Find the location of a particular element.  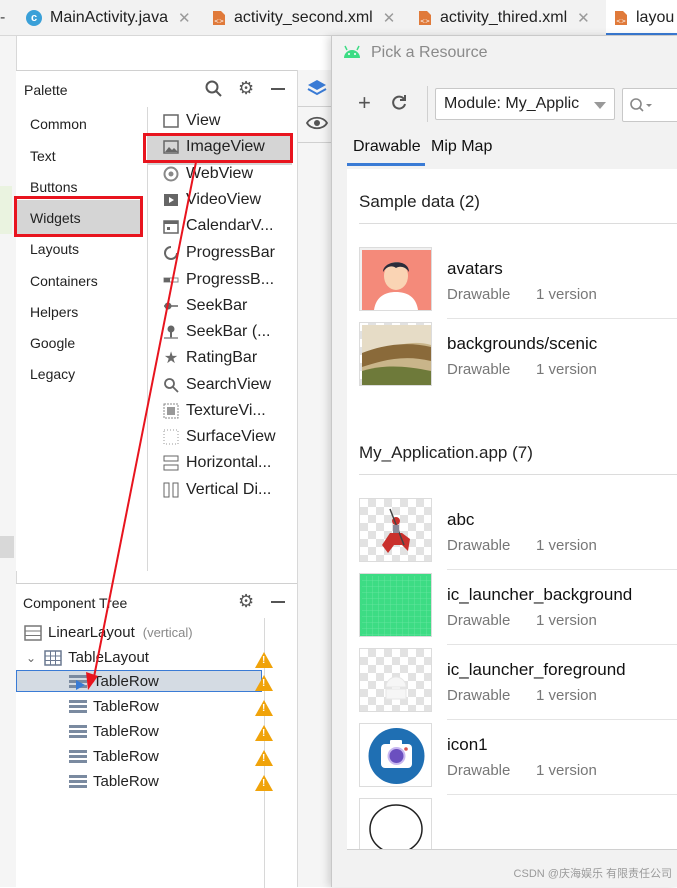

tab-overflow: - is located at coordinates (7, 17).